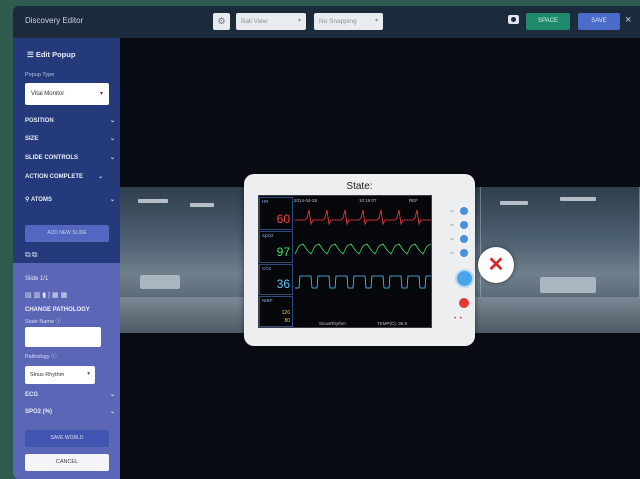  What do you see at coordinates (254, 21) in the screenshot?
I see `view-select-value: Ball View` at bounding box center [254, 21].